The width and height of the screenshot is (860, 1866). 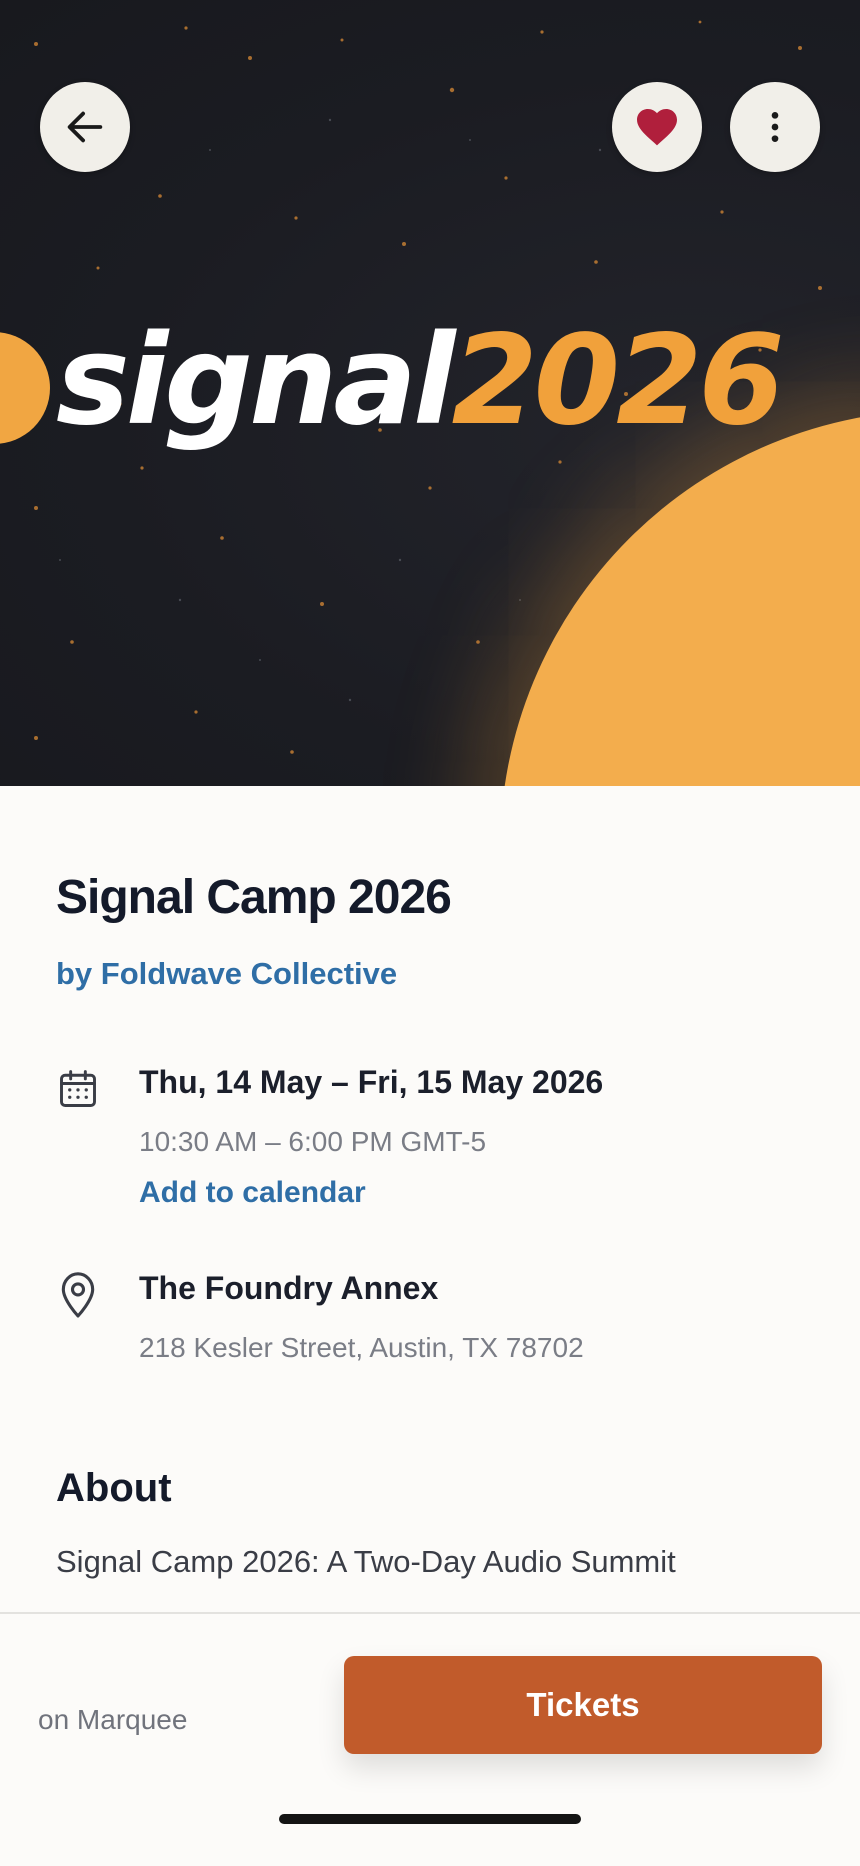 I want to click on event-title: Signal Camp 2026, so click(x=254, y=897).